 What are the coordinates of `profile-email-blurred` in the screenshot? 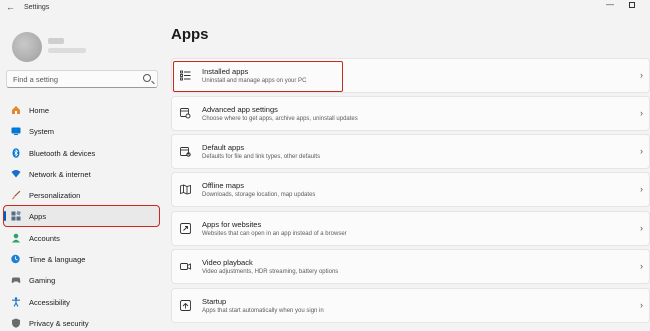 It's located at (67, 50).